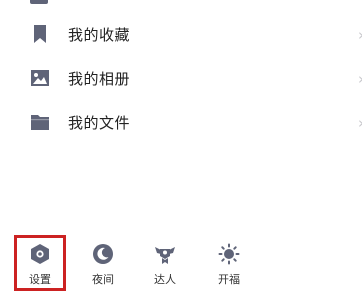 Image resolution: width=362 pixels, height=296 pixels. What do you see at coordinates (229, 279) in the screenshot?
I see `fortune-label: 开福` at bounding box center [229, 279].